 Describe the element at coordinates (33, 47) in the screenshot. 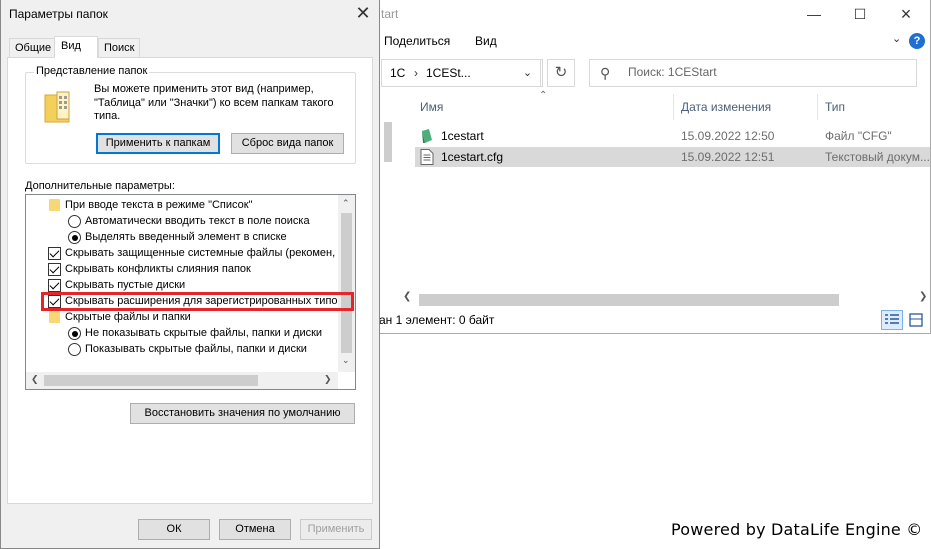

I see `tab-general: Общие` at that location.